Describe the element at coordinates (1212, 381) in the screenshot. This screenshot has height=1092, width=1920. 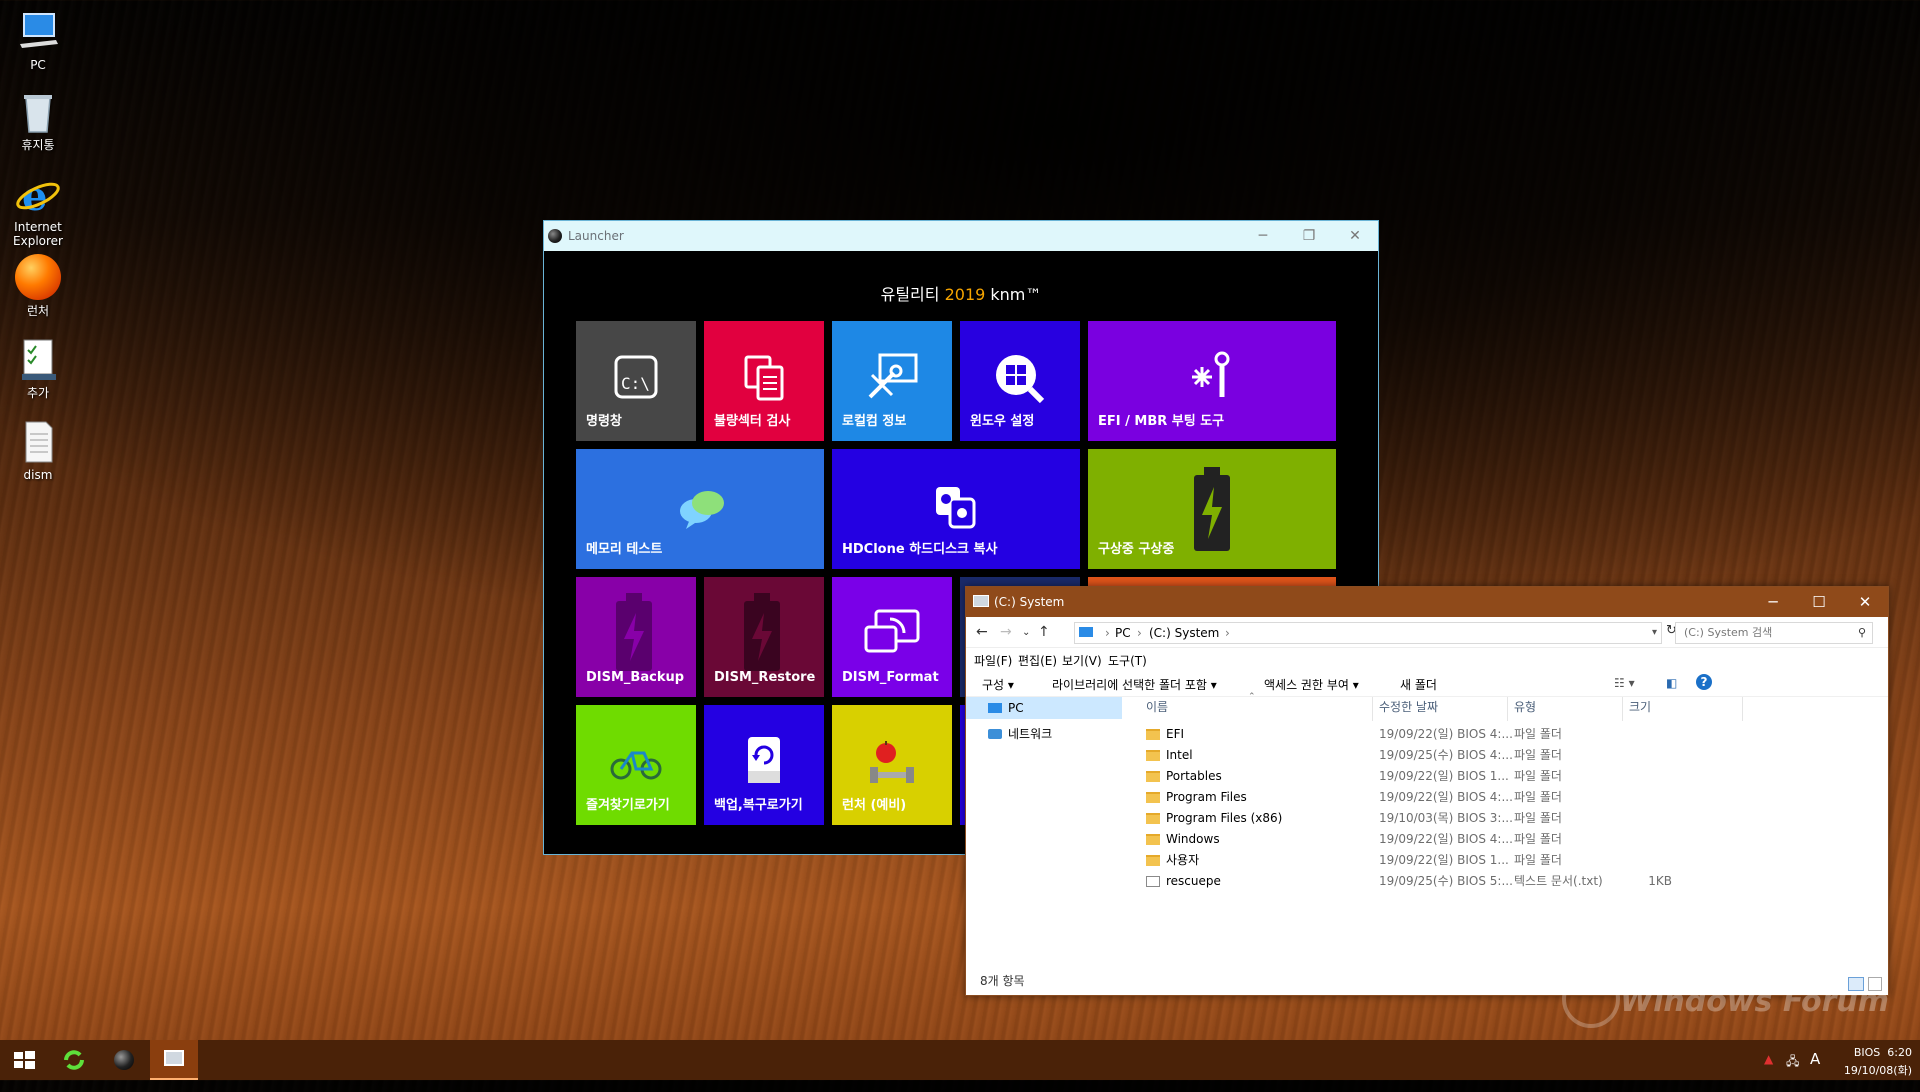
I see `tile-efi-mbr-boot: EFI / MBR 부팅 도구` at that location.